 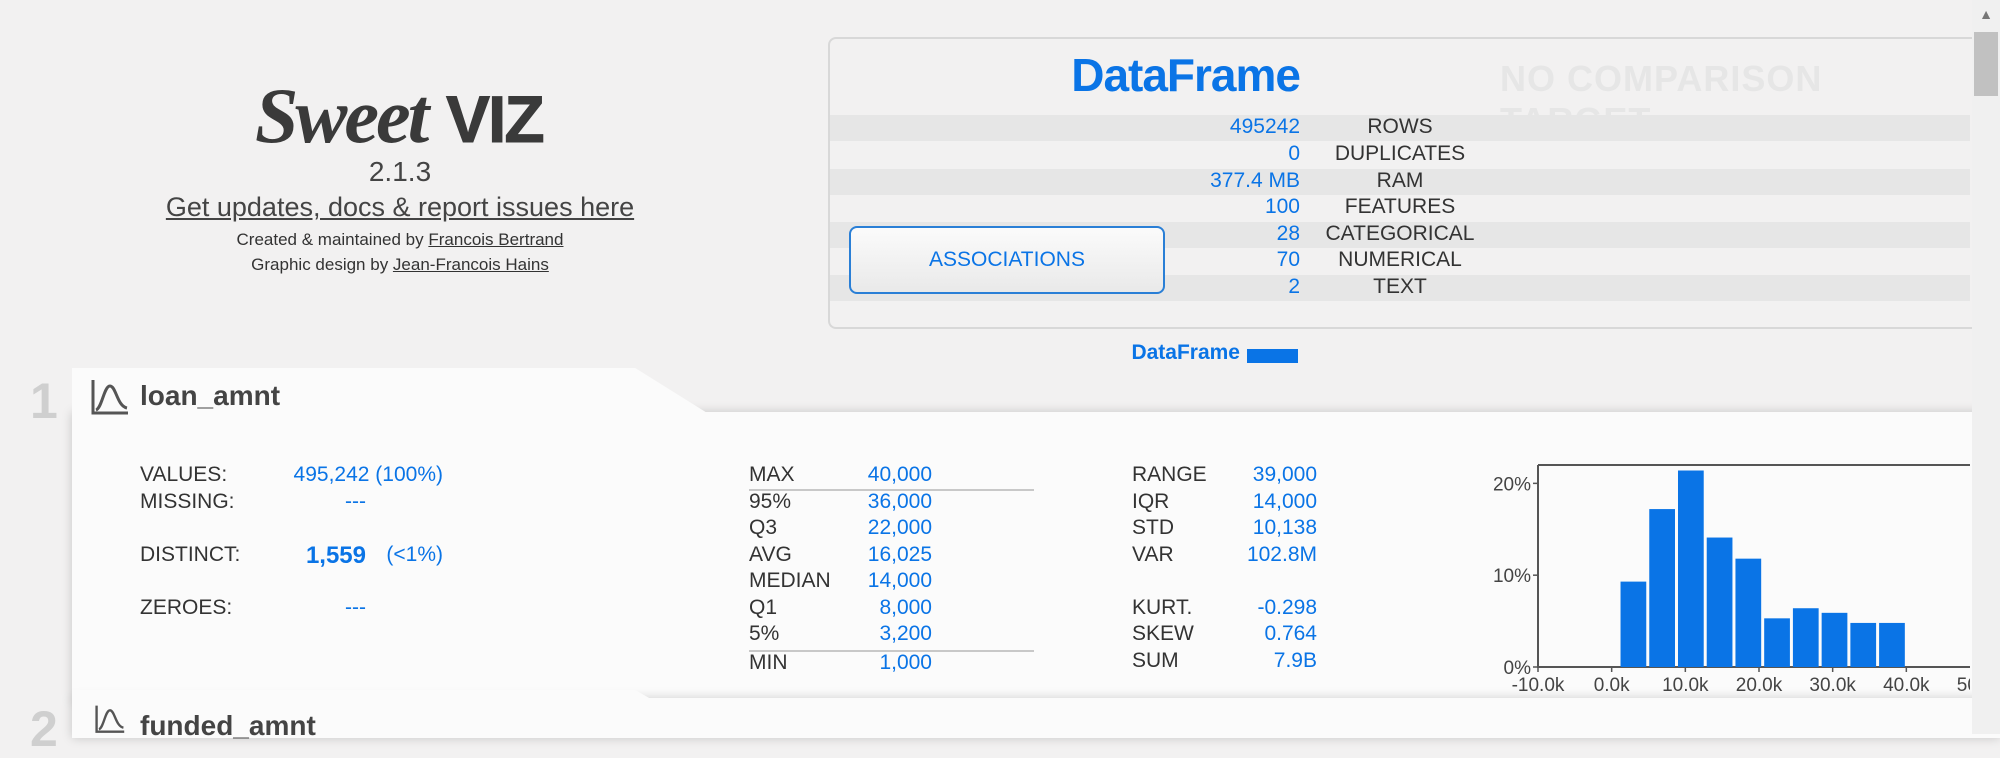 What do you see at coordinates (1400, 233) in the screenshot?
I see `categorical-label: CATEGORICAL` at bounding box center [1400, 233].